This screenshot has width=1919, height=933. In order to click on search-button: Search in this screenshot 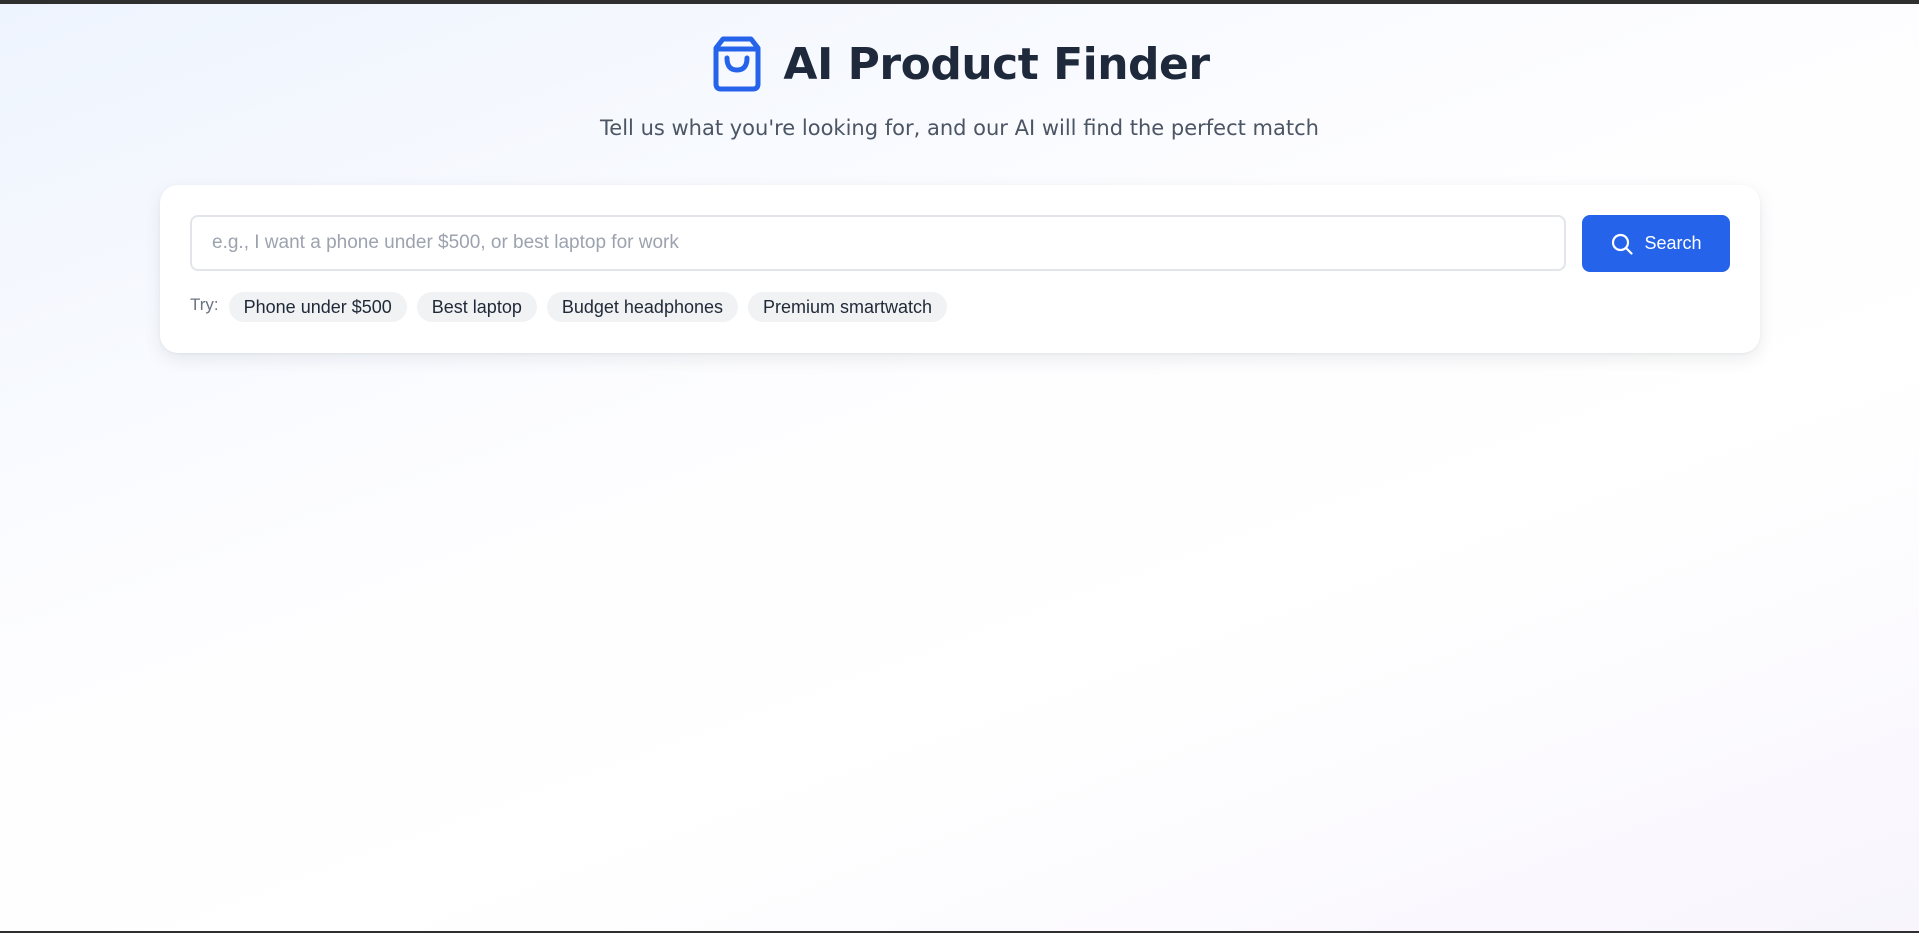, I will do `click(1656, 243)`.